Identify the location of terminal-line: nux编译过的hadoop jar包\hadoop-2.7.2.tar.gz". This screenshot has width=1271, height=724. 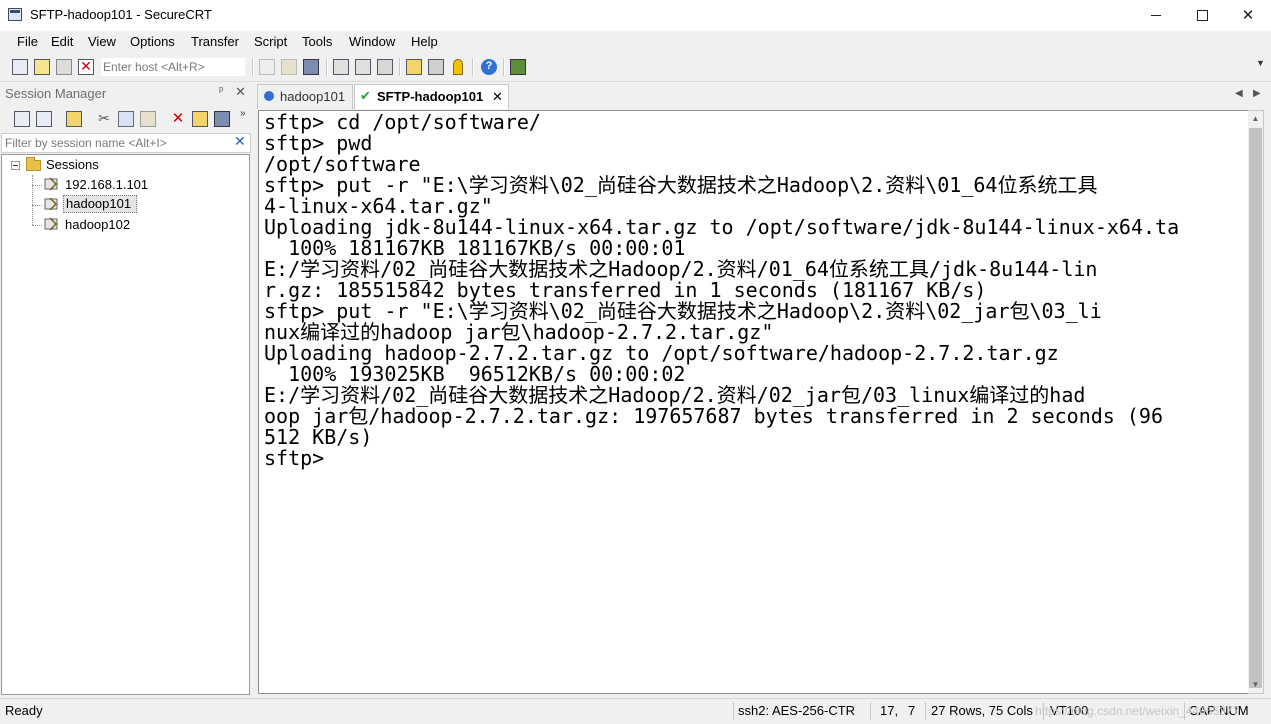
(519, 332).